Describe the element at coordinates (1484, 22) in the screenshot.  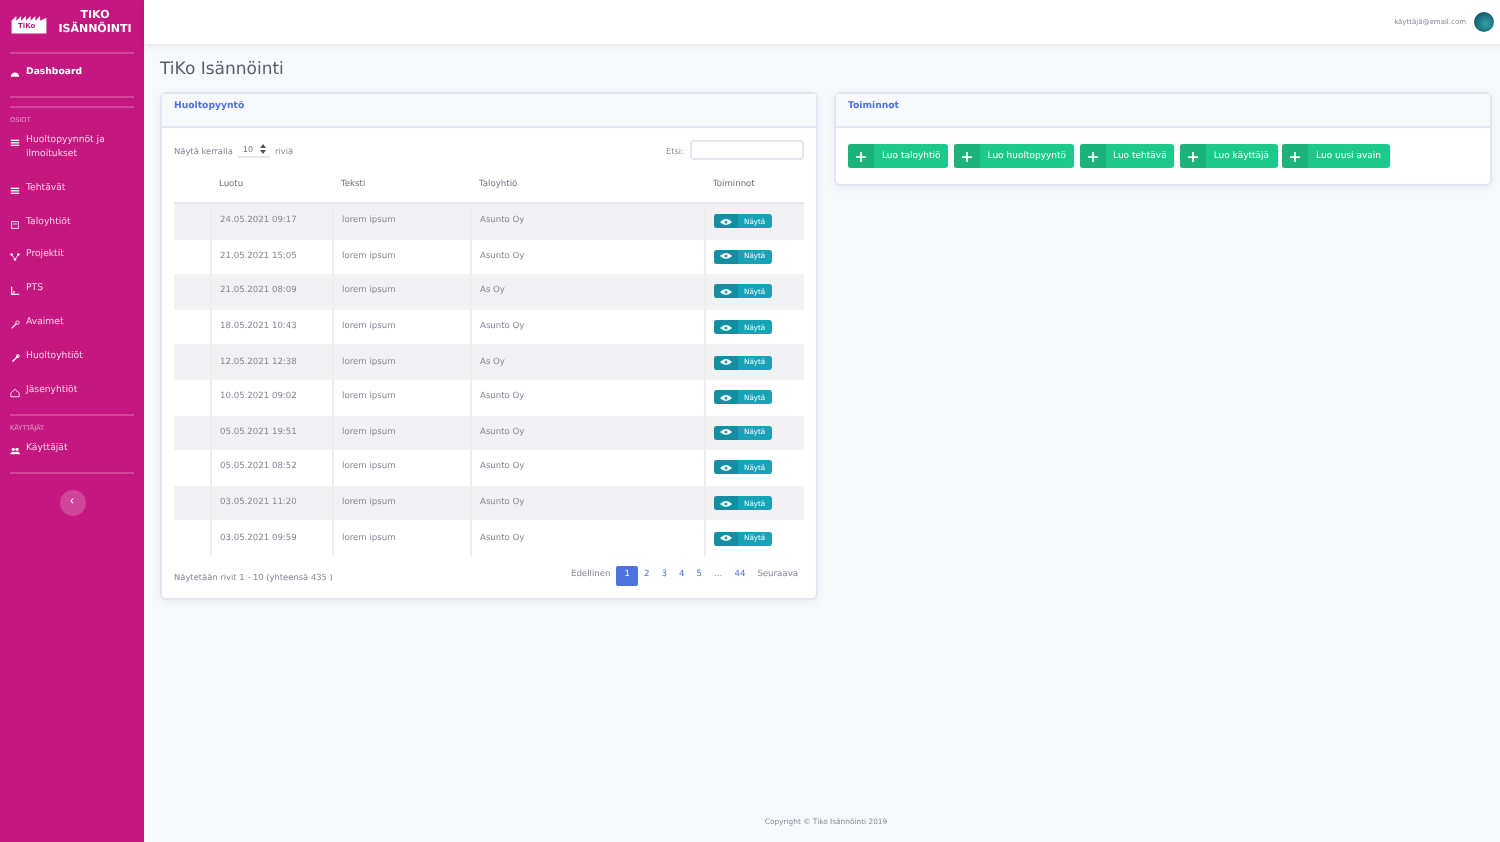
I see `avatar-icon` at that location.